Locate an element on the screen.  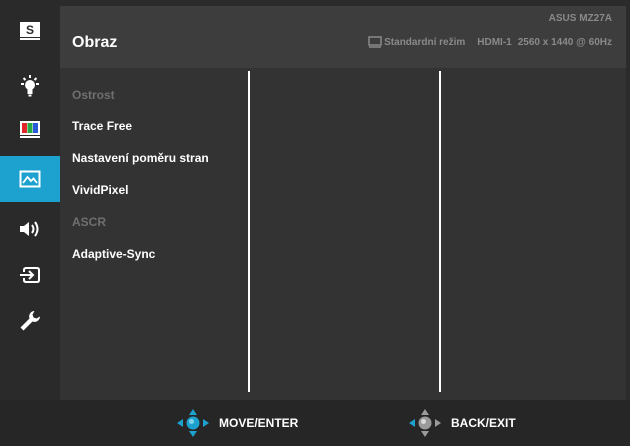
joystick-all-directions-icon is located at coordinates (193, 423).